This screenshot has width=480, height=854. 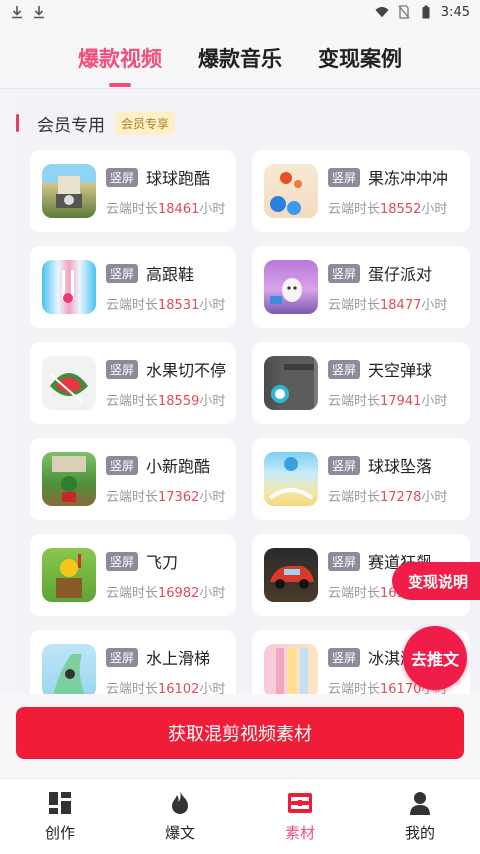 What do you see at coordinates (360, 56) in the screenshot?
I see `tab-monetize-cases: 变现案例` at bounding box center [360, 56].